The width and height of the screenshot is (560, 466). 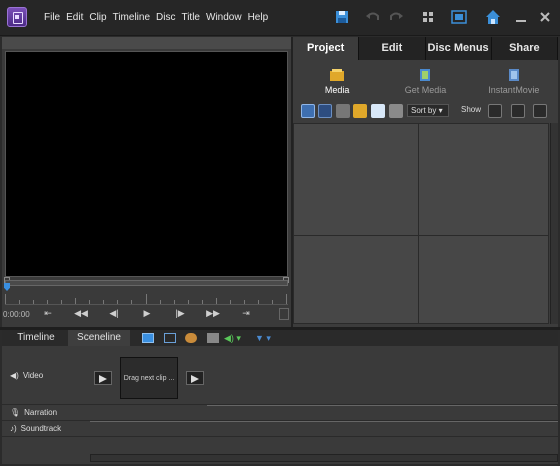 What do you see at coordinates (284, 314) in the screenshot?
I see `timeline-zoom-control` at bounding box center [284, 314].